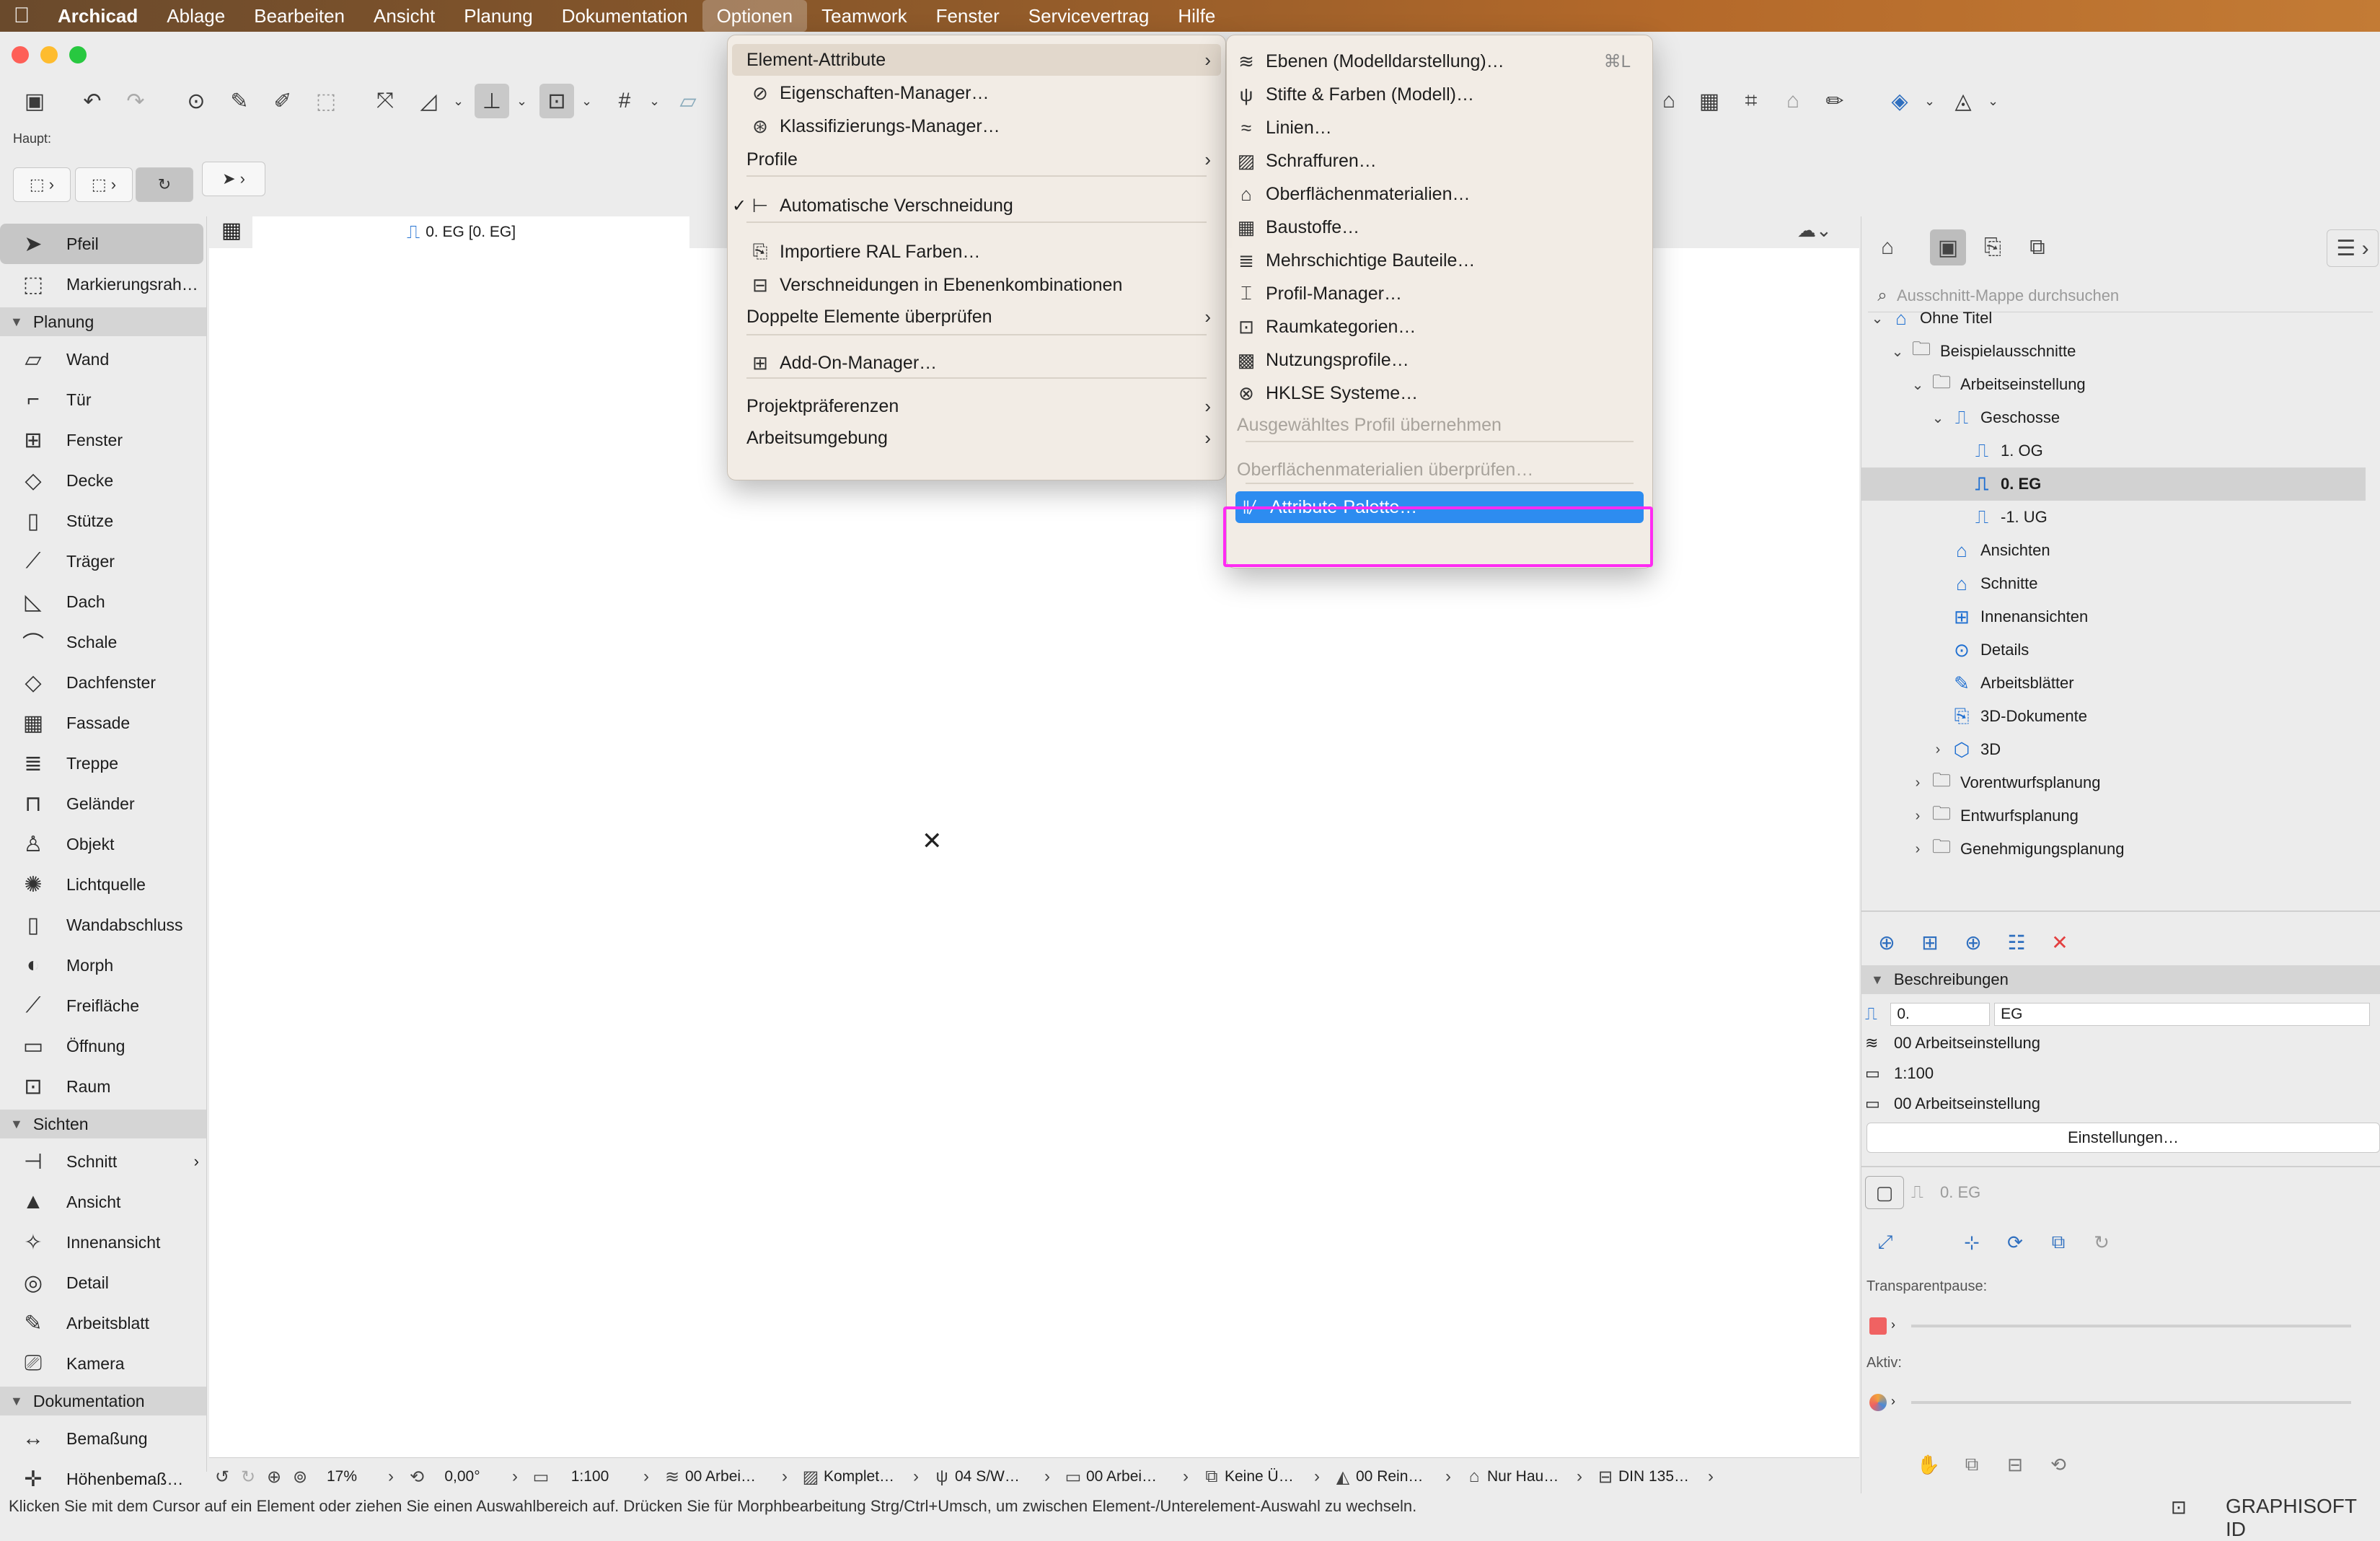 The height and width of the screenshot is (1541, 2380). Describe the element at coordinates (492, 101) in the screenshot. I see `snap-guides-icon: ⊥` at that location.